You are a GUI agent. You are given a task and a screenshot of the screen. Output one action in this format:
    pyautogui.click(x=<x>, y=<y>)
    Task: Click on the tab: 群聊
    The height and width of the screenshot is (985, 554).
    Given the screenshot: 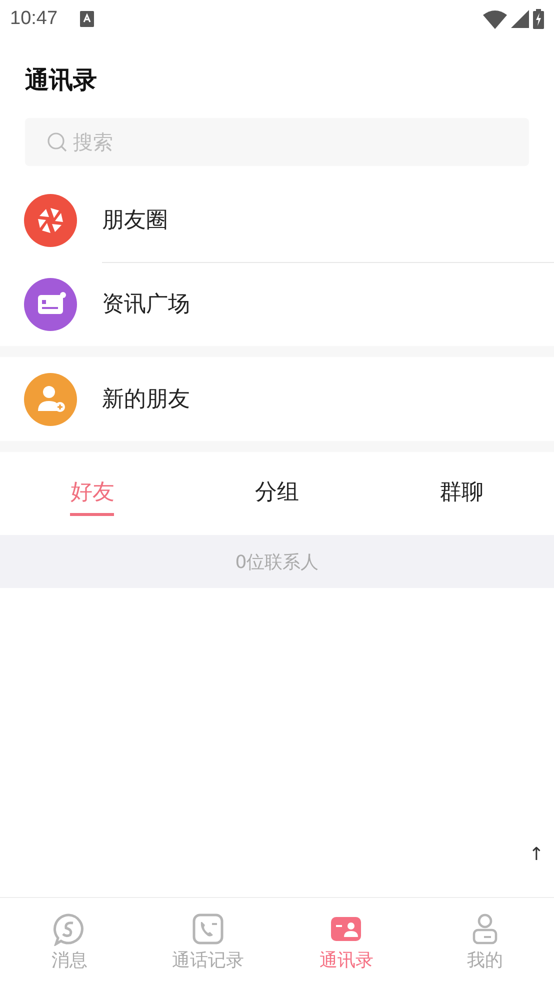 What is the action you would take?
    pyautogui.click(x=462, y=493)
    